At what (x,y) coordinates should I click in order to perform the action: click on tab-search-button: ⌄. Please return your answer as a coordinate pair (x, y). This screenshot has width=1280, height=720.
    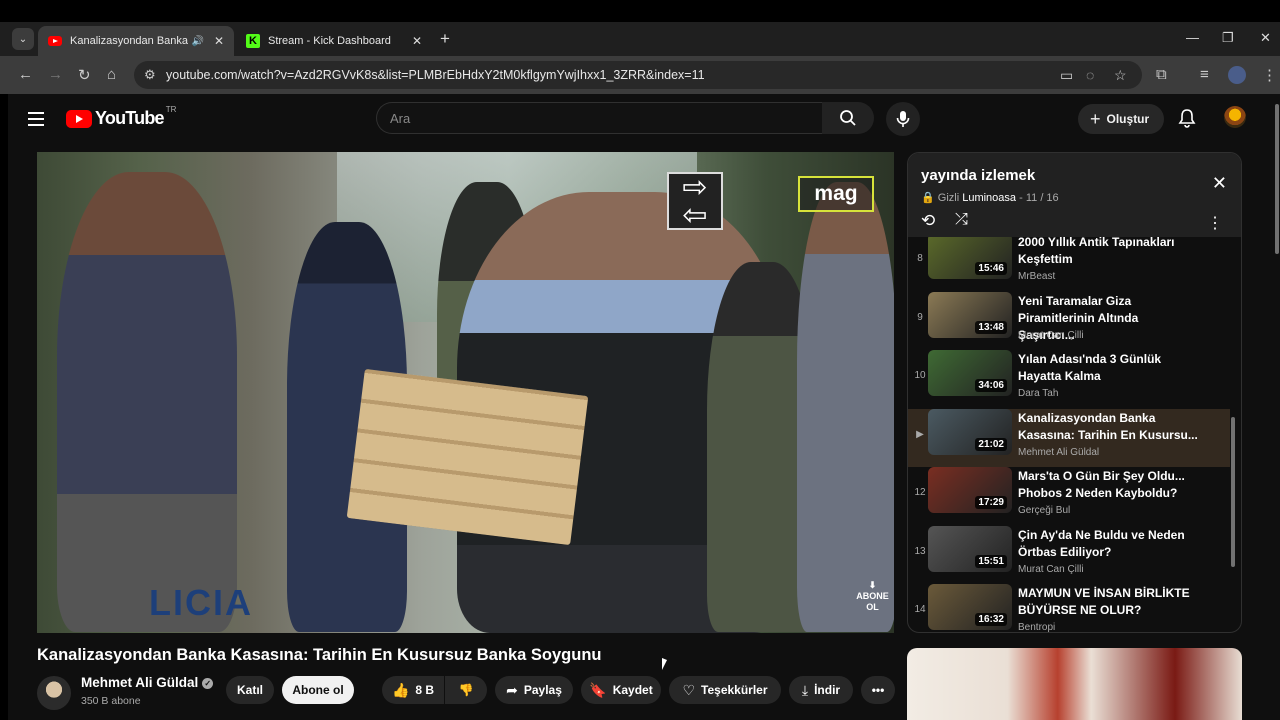
    Looking at the image, I should click on (23, 39).